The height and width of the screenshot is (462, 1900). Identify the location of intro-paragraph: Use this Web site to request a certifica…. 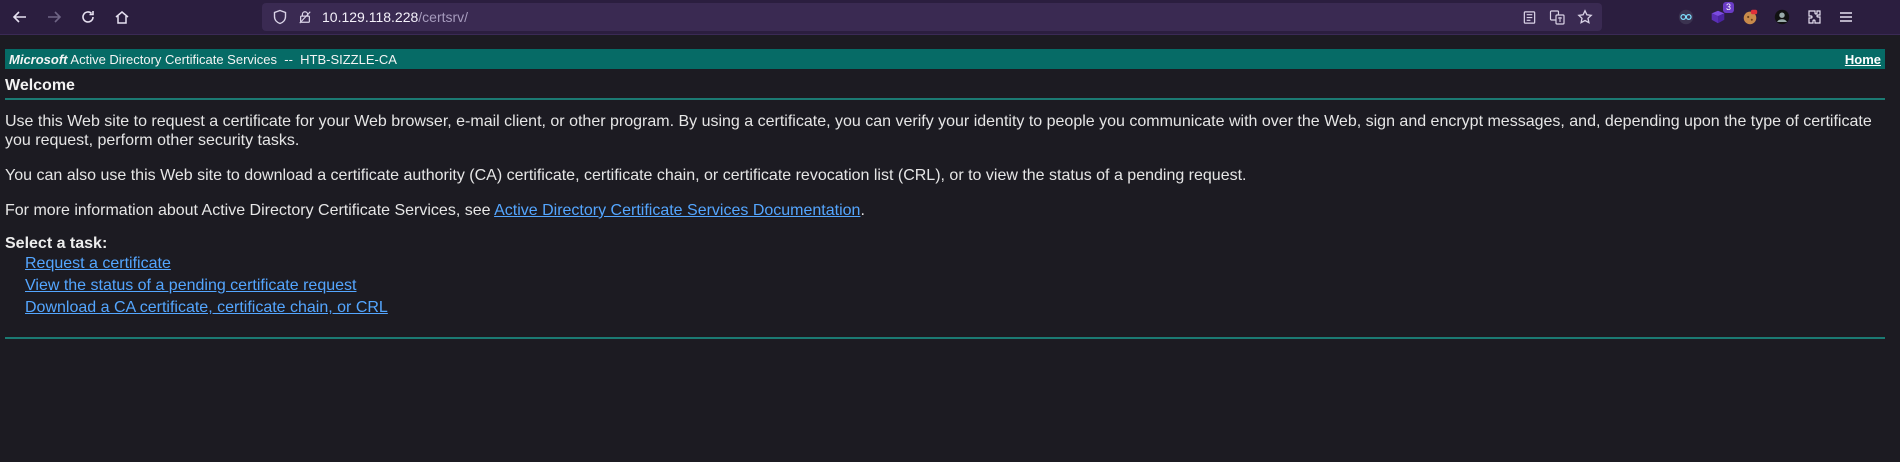
(938, 131).